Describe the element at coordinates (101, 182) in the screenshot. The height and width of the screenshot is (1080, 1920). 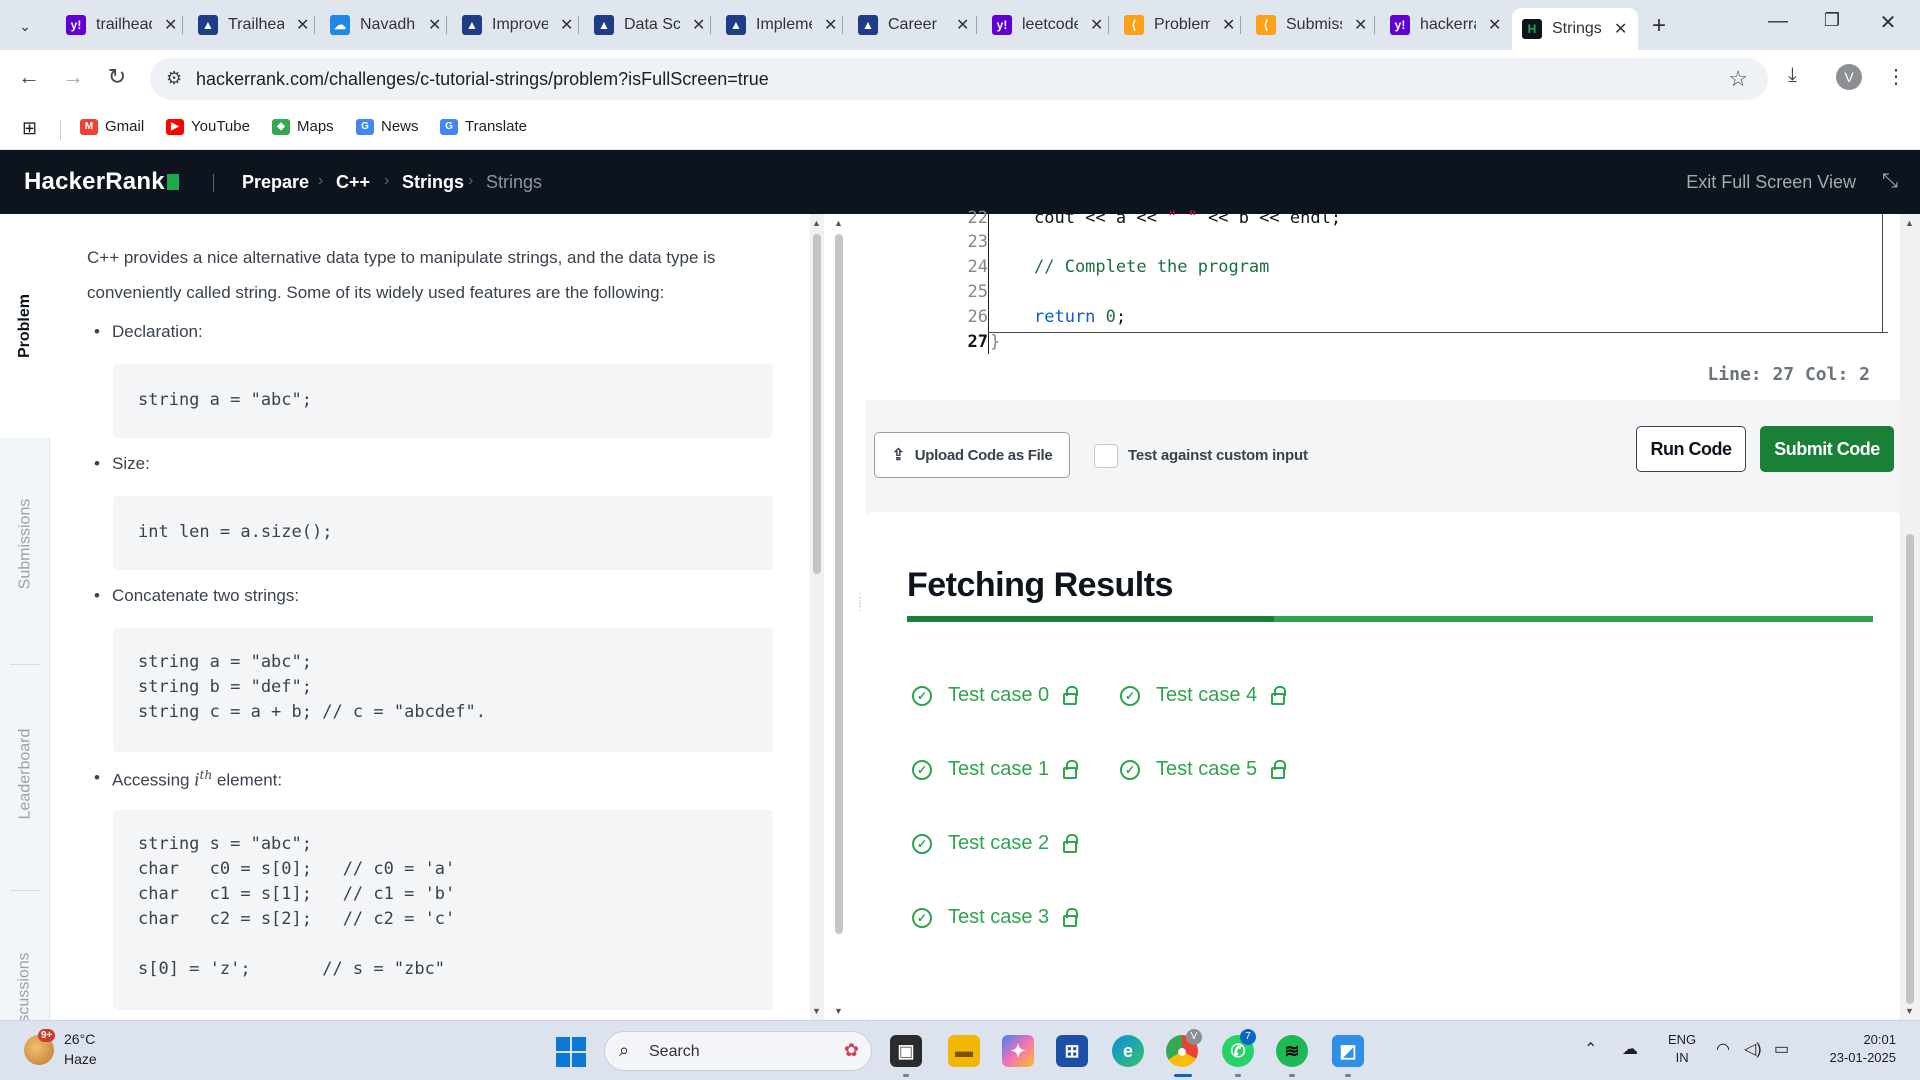
I see `hackerrank-logo: HackerRank` at that location.